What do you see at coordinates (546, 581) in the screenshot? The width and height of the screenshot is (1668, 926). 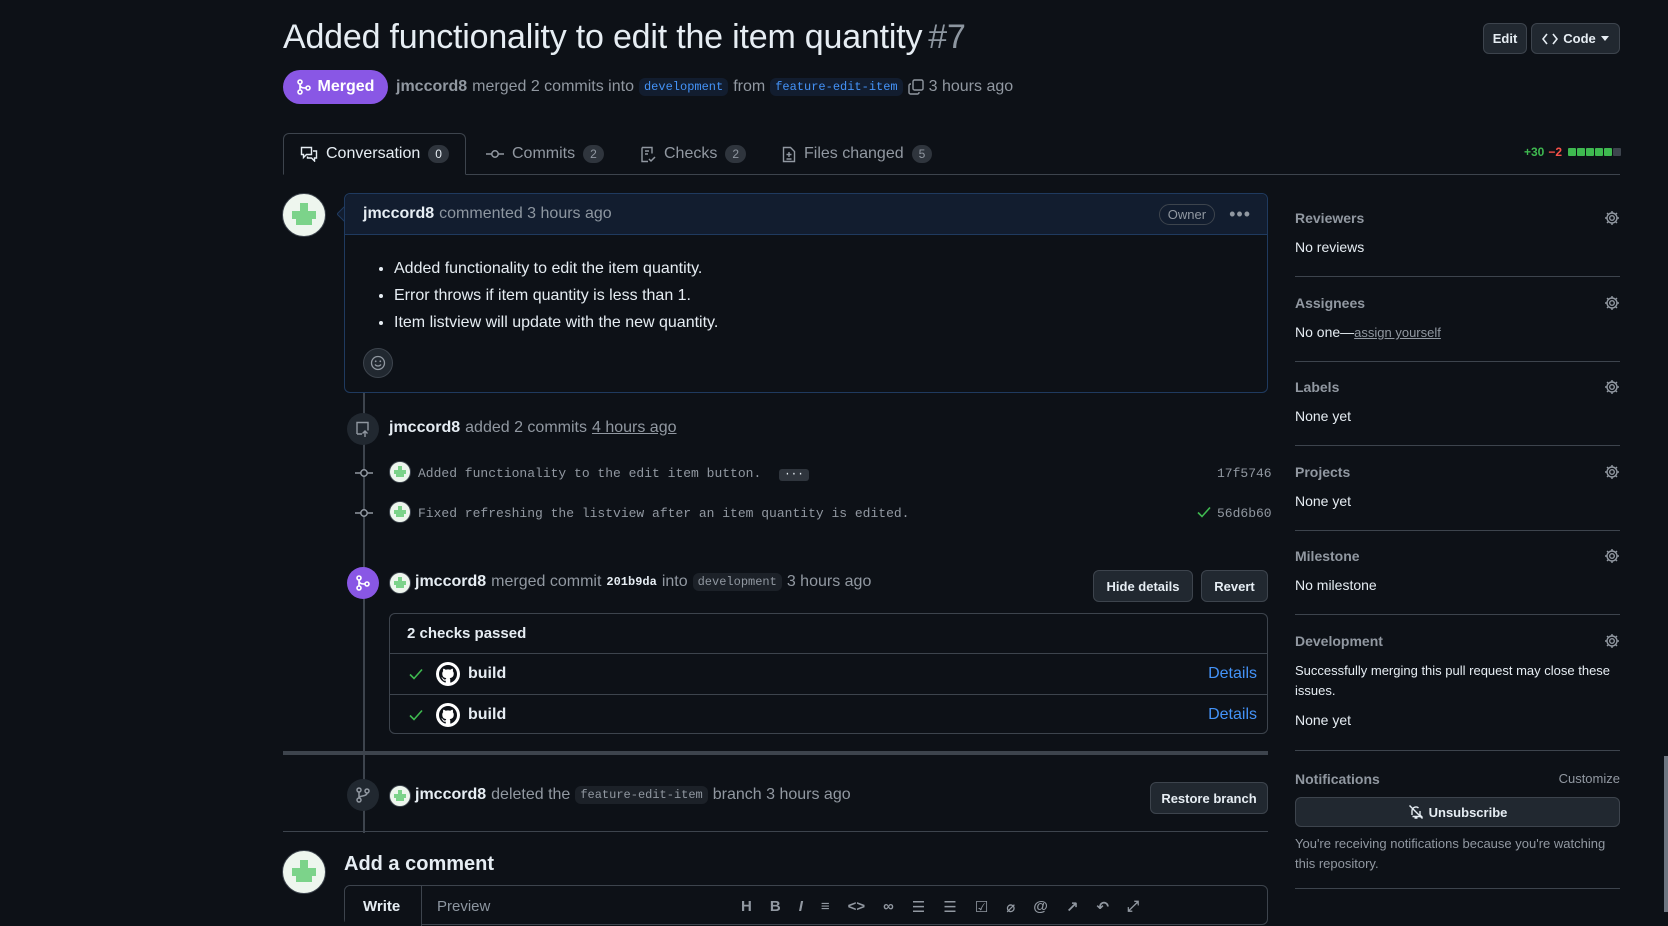 I see `event-text: merged commit` at bounding box center [546, 581].